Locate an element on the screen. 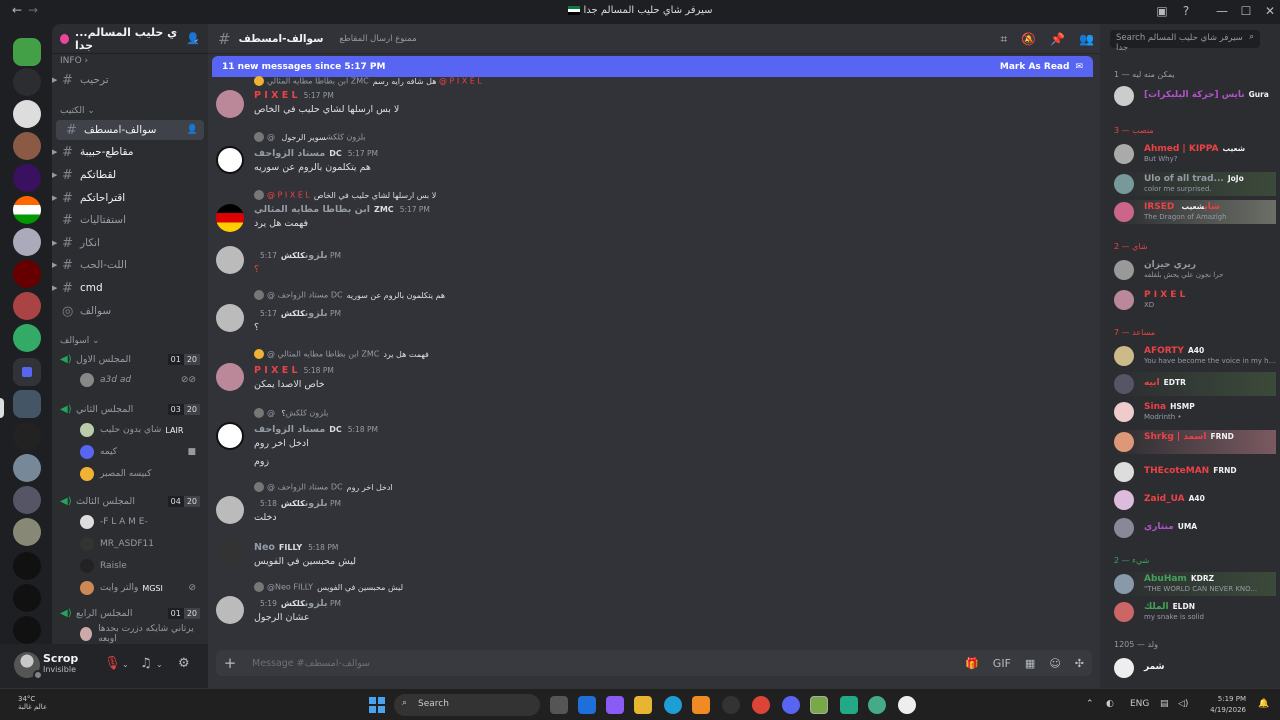 This screenshot has width=1280, height=720. weather-widget: 34°C عالم غالبة is located at coordinates (32, 703).